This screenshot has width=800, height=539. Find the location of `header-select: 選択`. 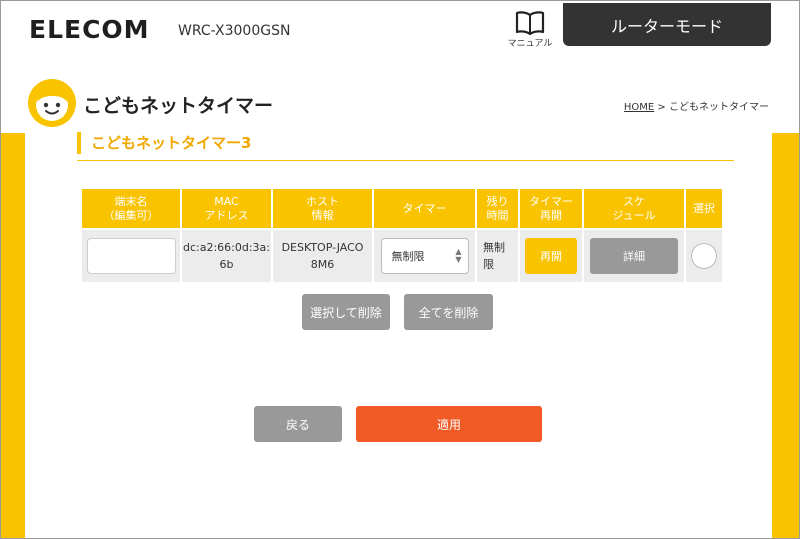

header-select: 選択 is located at coordinates (704, 208).